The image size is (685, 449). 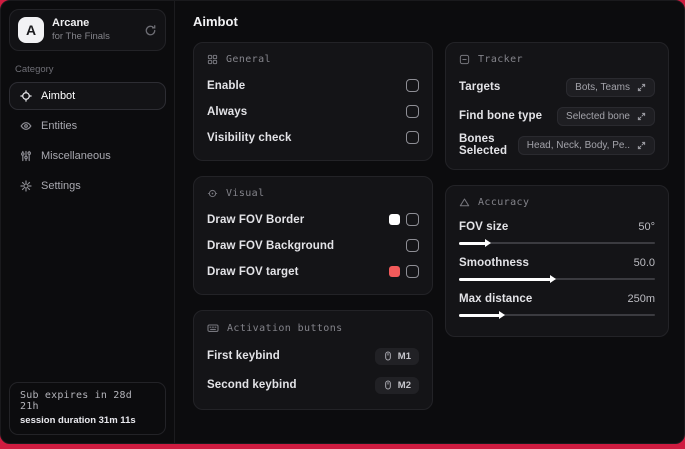 What do you see at coordinates (602, 87) in the screenshot?
I see `dropdown-value: Bots, Teams` at bounding box center [602, 87].